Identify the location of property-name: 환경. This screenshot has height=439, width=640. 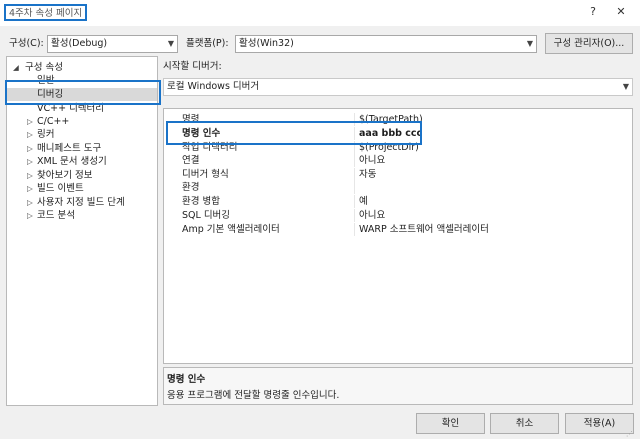
(191, 187).